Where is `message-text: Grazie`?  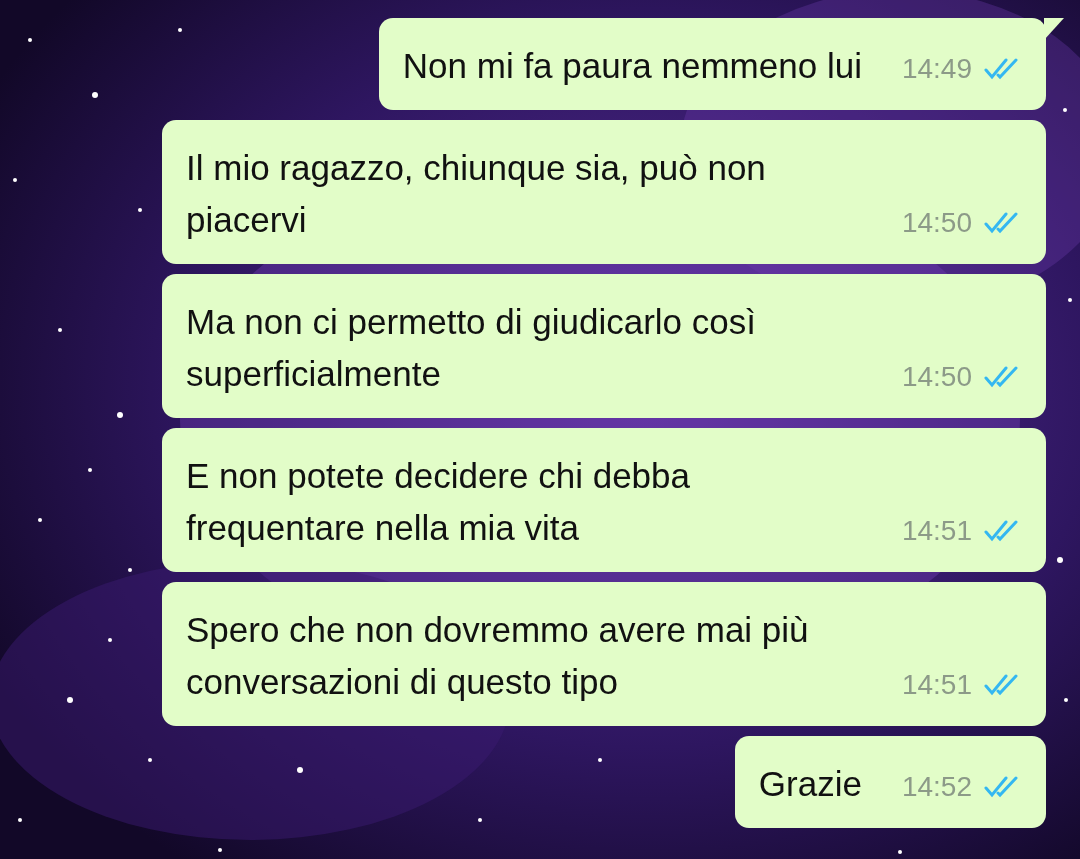 message-text: Grazie is located at coordinates (810, 784).